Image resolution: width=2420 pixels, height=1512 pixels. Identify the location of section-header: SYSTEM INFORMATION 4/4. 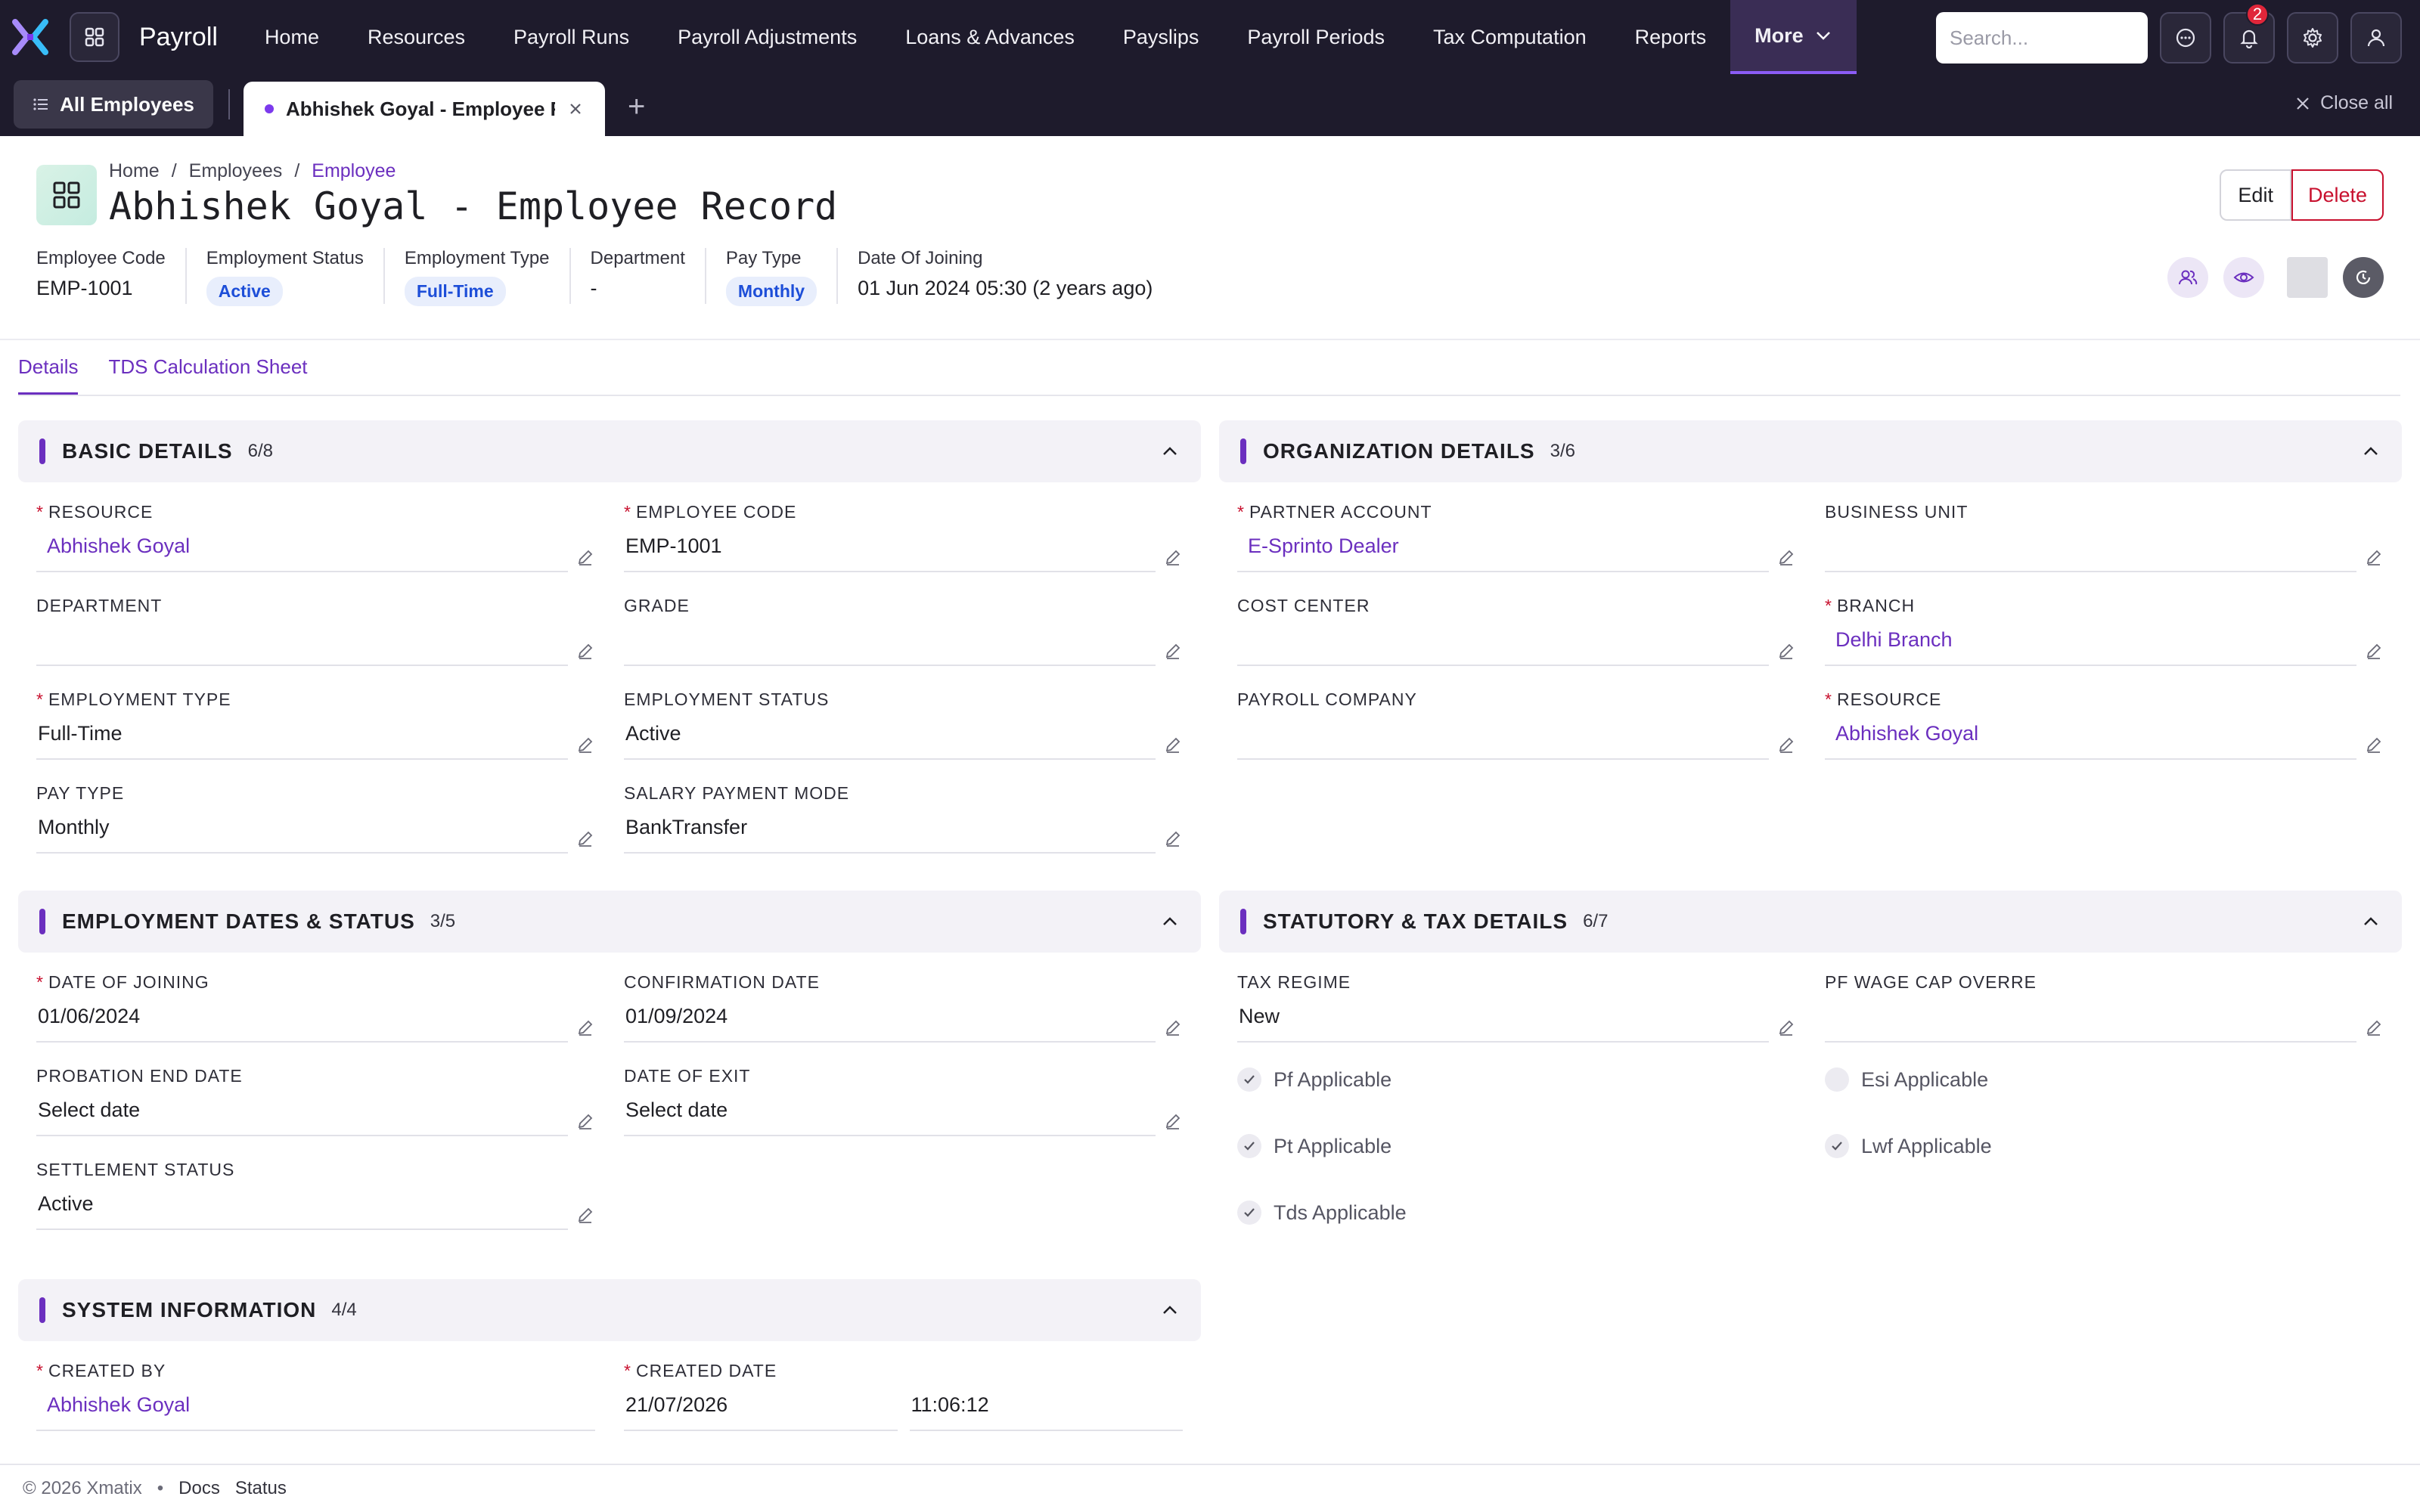
(609, 1310).